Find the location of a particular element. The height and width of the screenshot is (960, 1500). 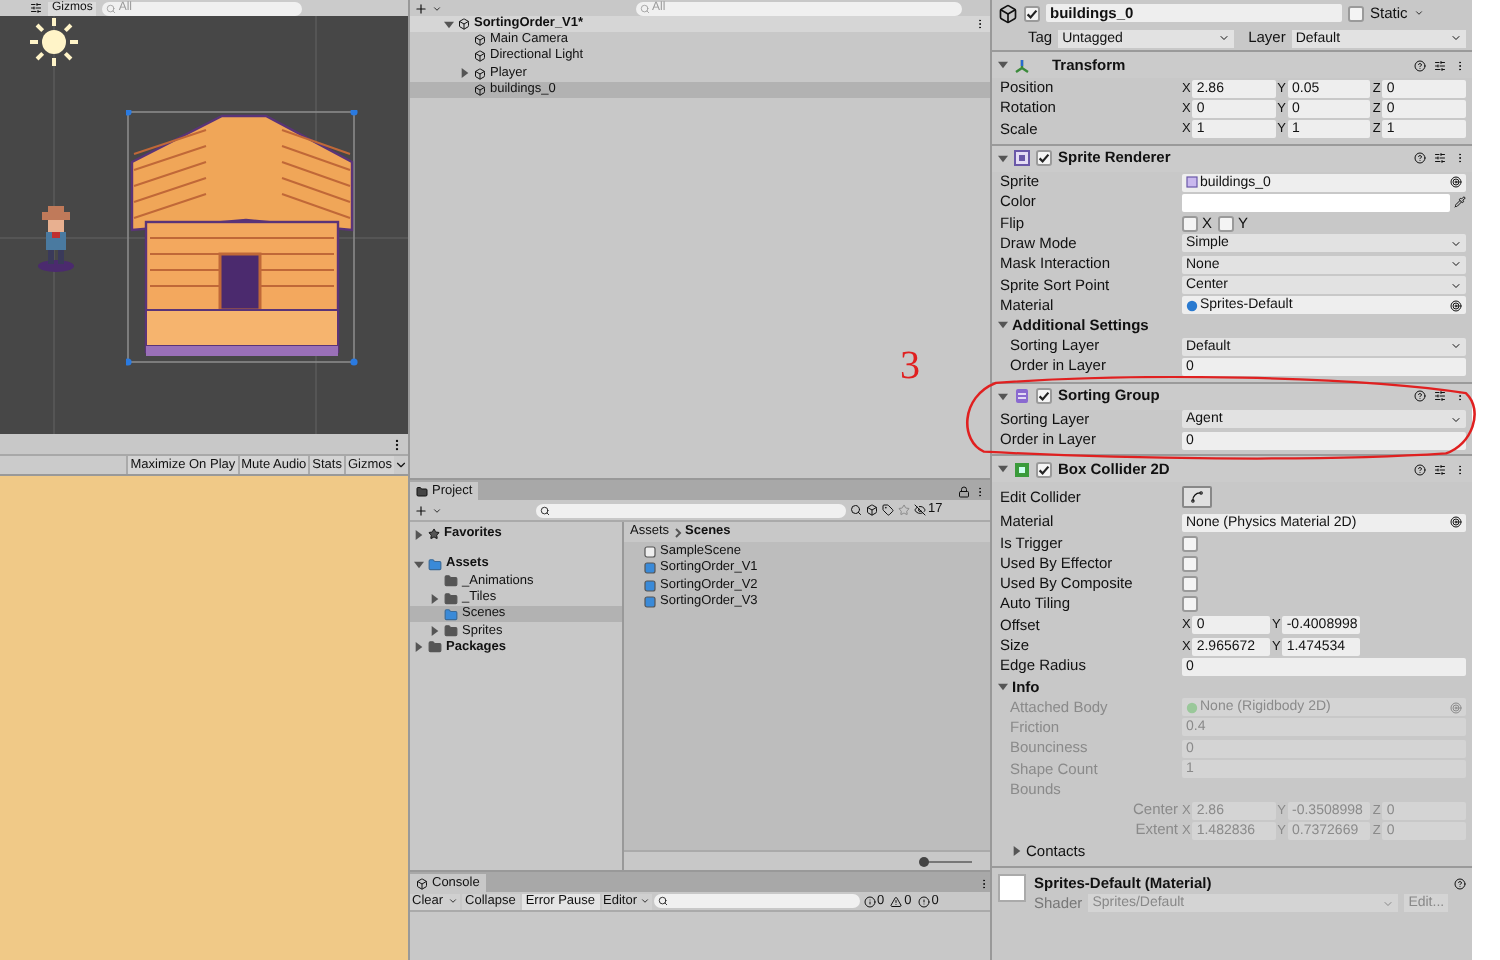

more-icon is located at coordinates (397, 444).